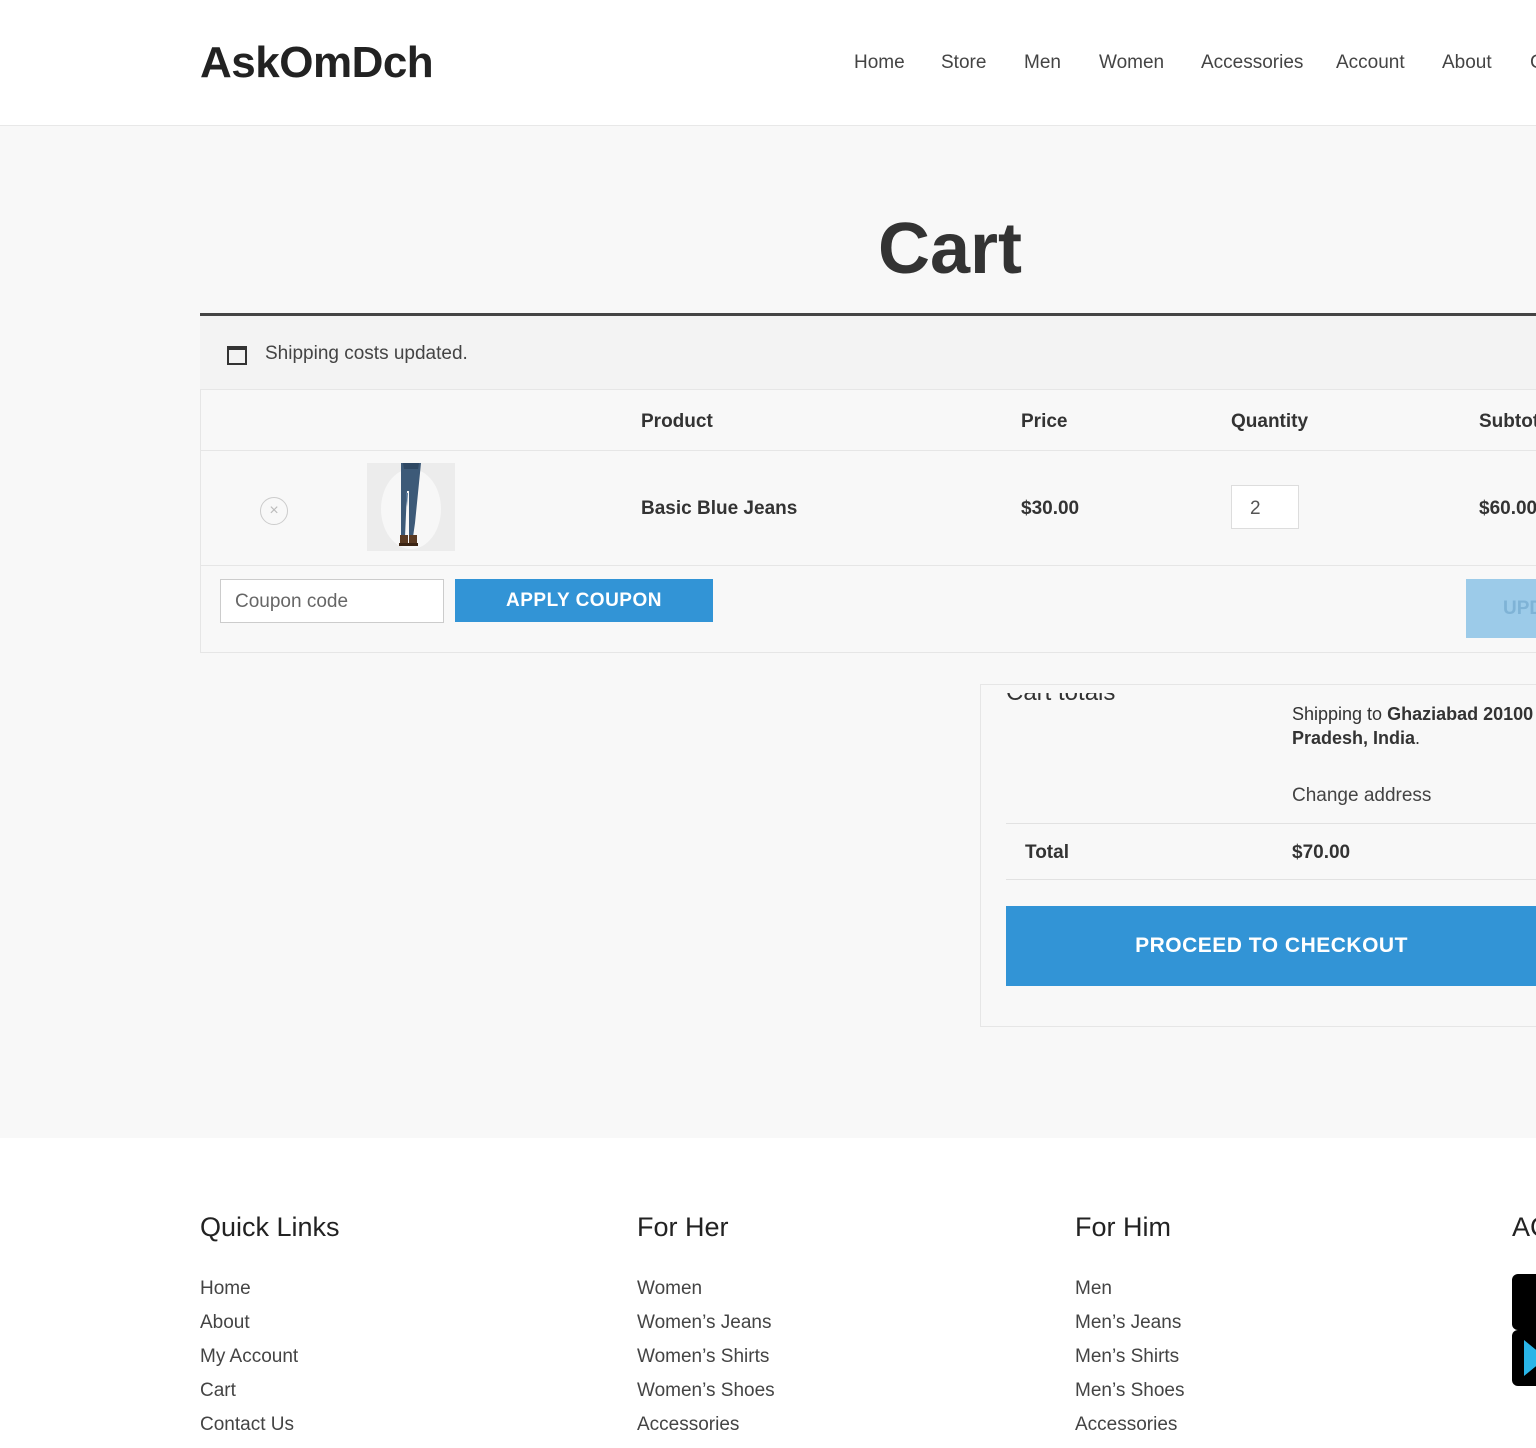 The width and height of the screenshot is (1536, 1448). I want to click on remove-icon: ×, so click(274, 510).